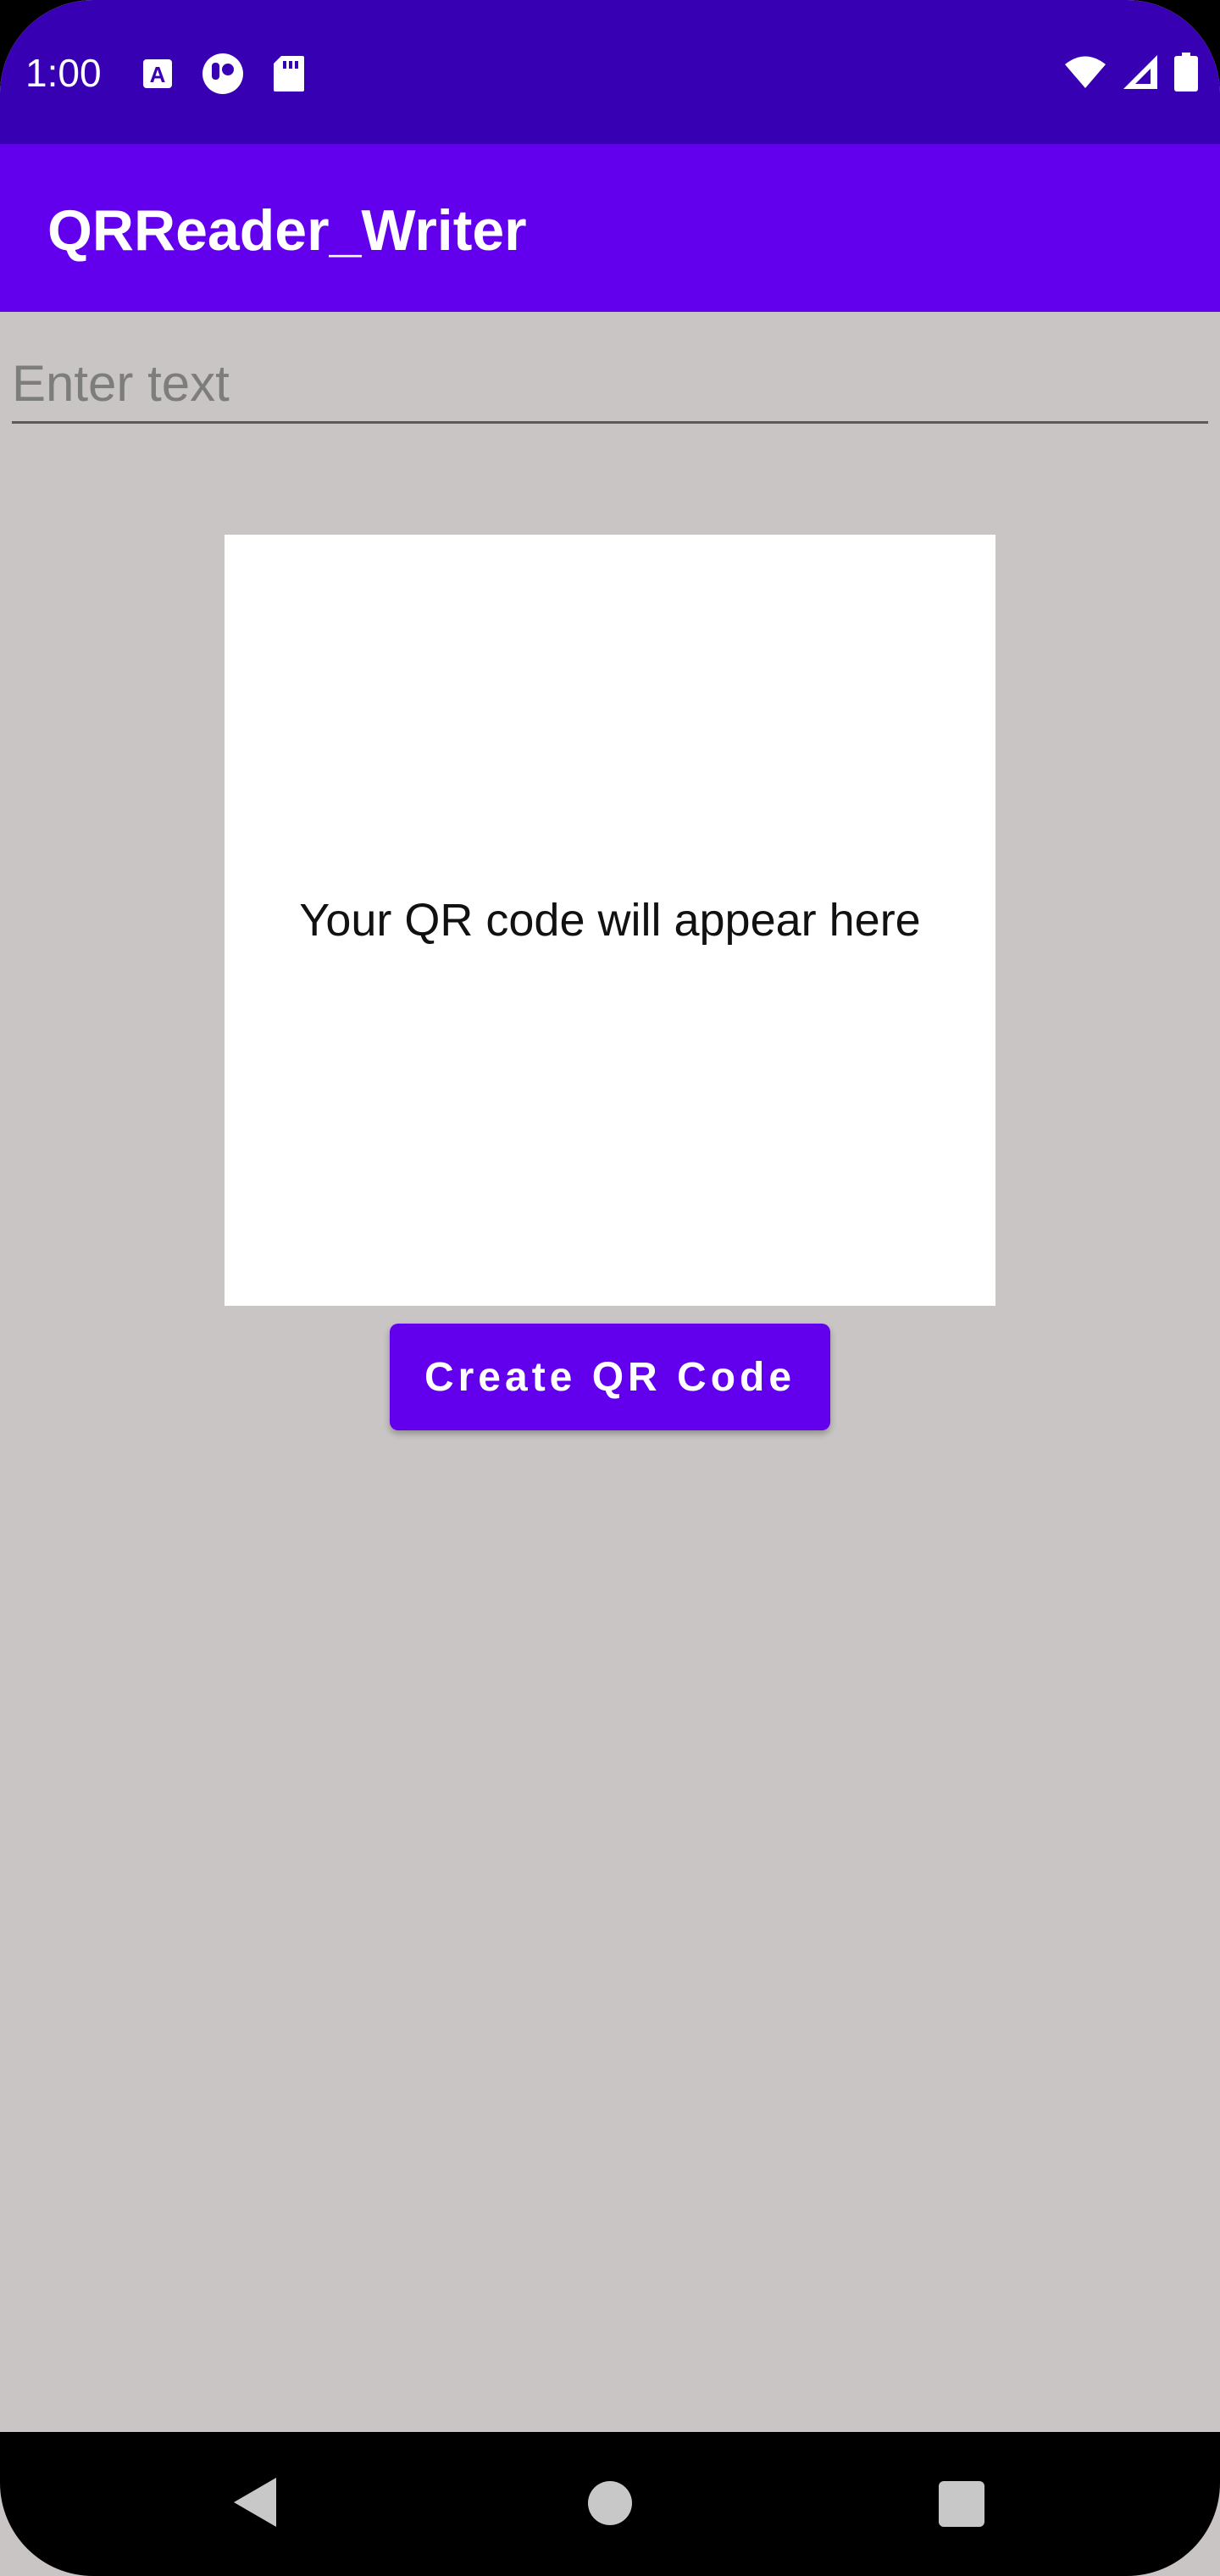  What do you see at coordinates (289, 76) in the screenshot?
I see `sd-card-icon` at bounding box center [289, 76].